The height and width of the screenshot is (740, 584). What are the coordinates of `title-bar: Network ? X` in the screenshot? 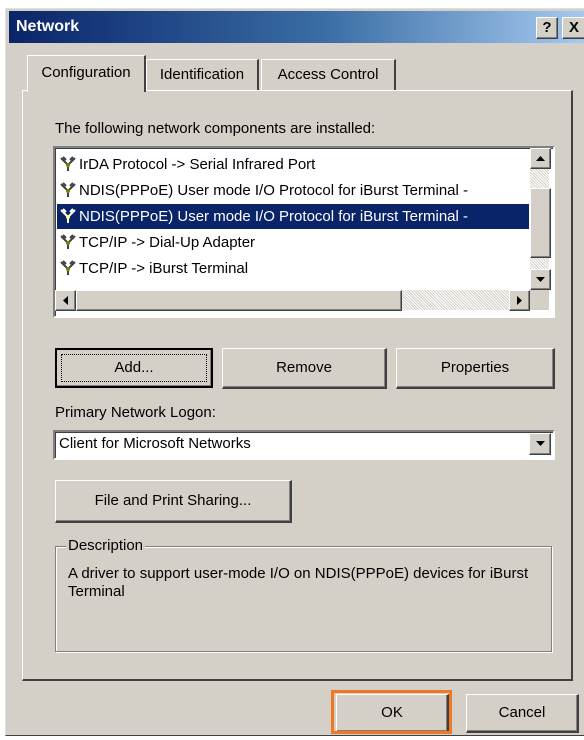 It's located at (296, 27).